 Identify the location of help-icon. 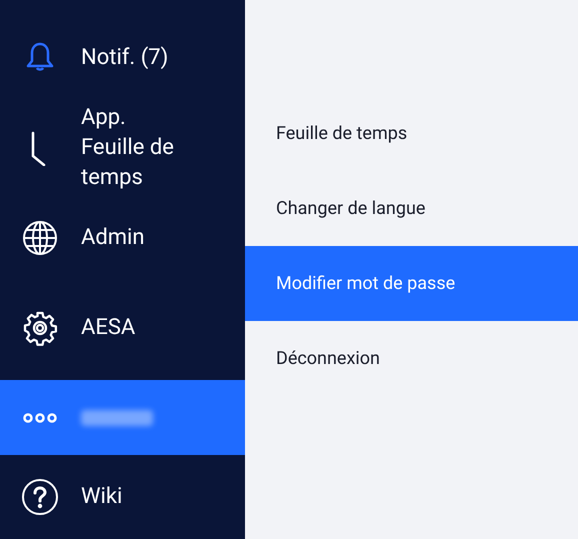
(39, 497).